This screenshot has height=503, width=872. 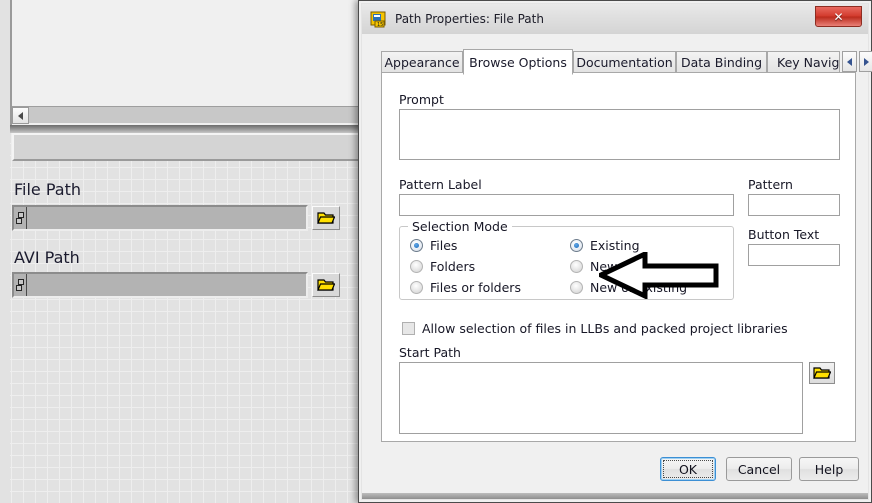 I want to click on radio-folders-indicator, so click(x=416, y=266).